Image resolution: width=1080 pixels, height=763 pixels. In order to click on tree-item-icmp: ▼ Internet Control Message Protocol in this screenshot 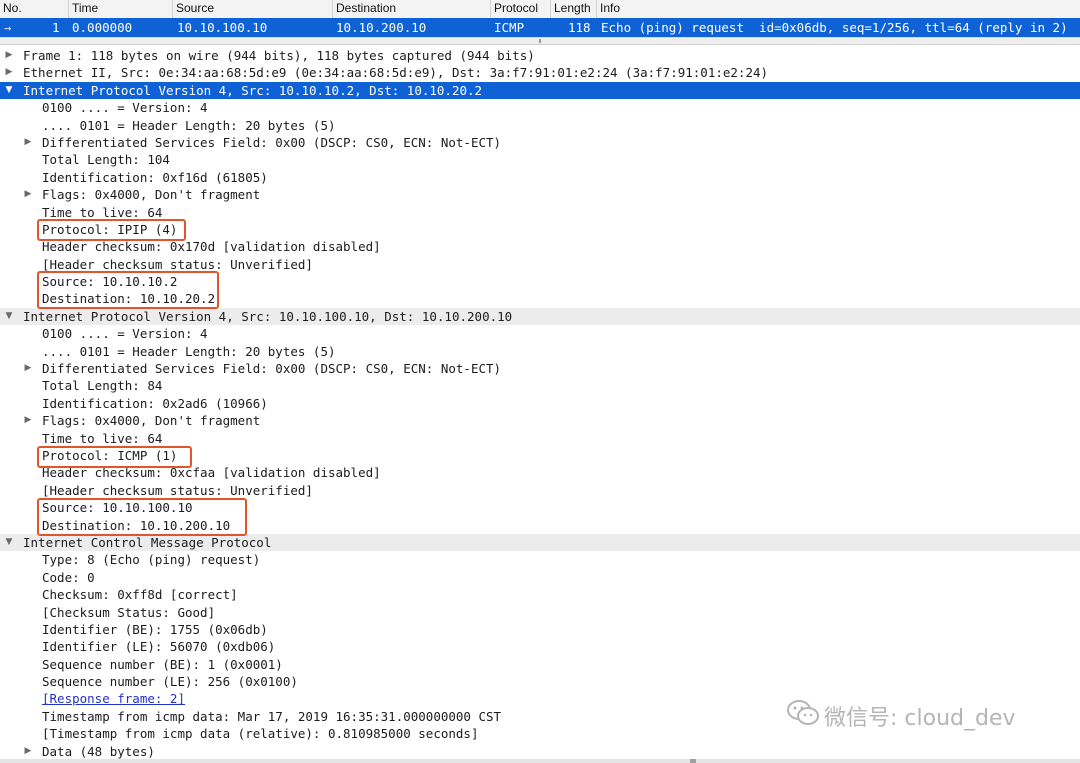, I will do `click(540, 542)`.